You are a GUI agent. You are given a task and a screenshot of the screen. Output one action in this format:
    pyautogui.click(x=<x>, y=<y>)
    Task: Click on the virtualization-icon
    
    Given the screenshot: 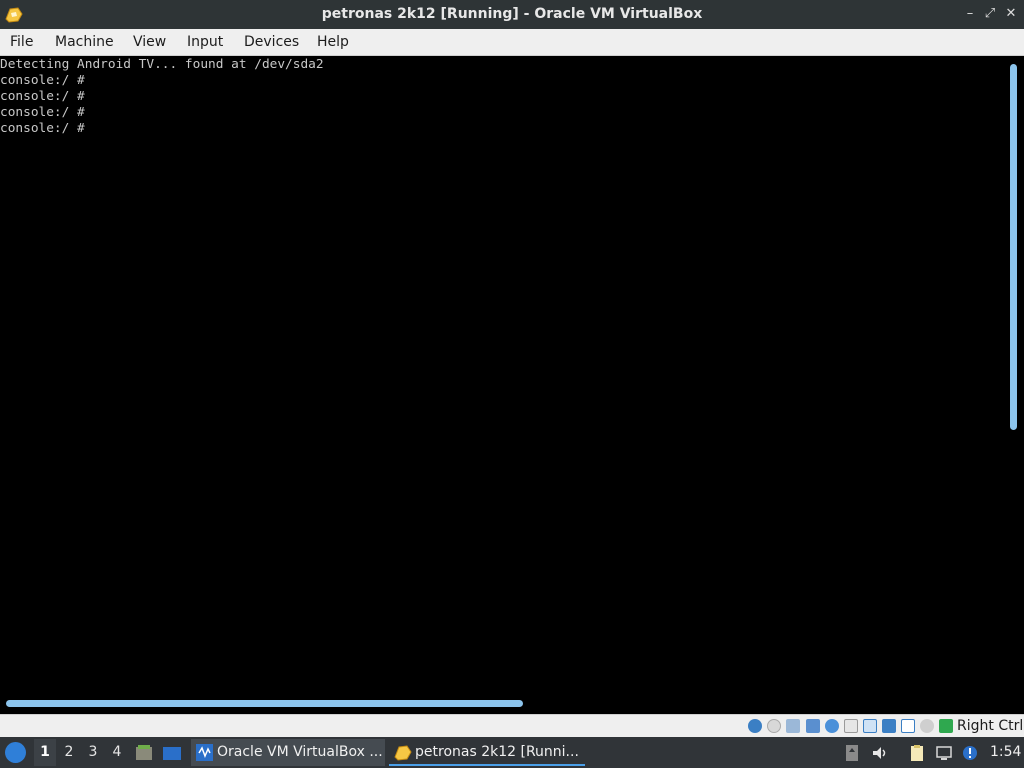 What is the action you would take?
    pyautogui.click(x=908, y=726)
    